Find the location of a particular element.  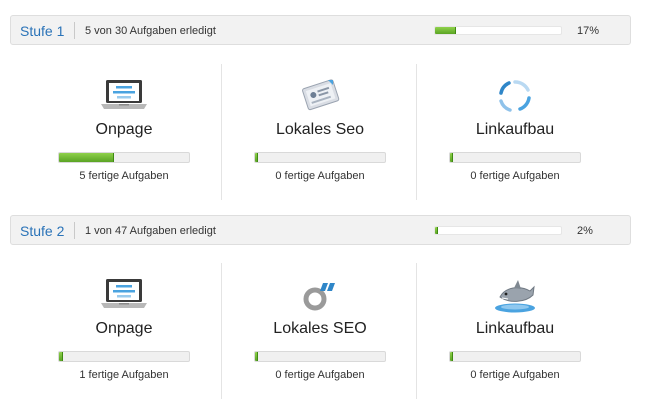

business-card-icon is located at coordinates (321, 95).